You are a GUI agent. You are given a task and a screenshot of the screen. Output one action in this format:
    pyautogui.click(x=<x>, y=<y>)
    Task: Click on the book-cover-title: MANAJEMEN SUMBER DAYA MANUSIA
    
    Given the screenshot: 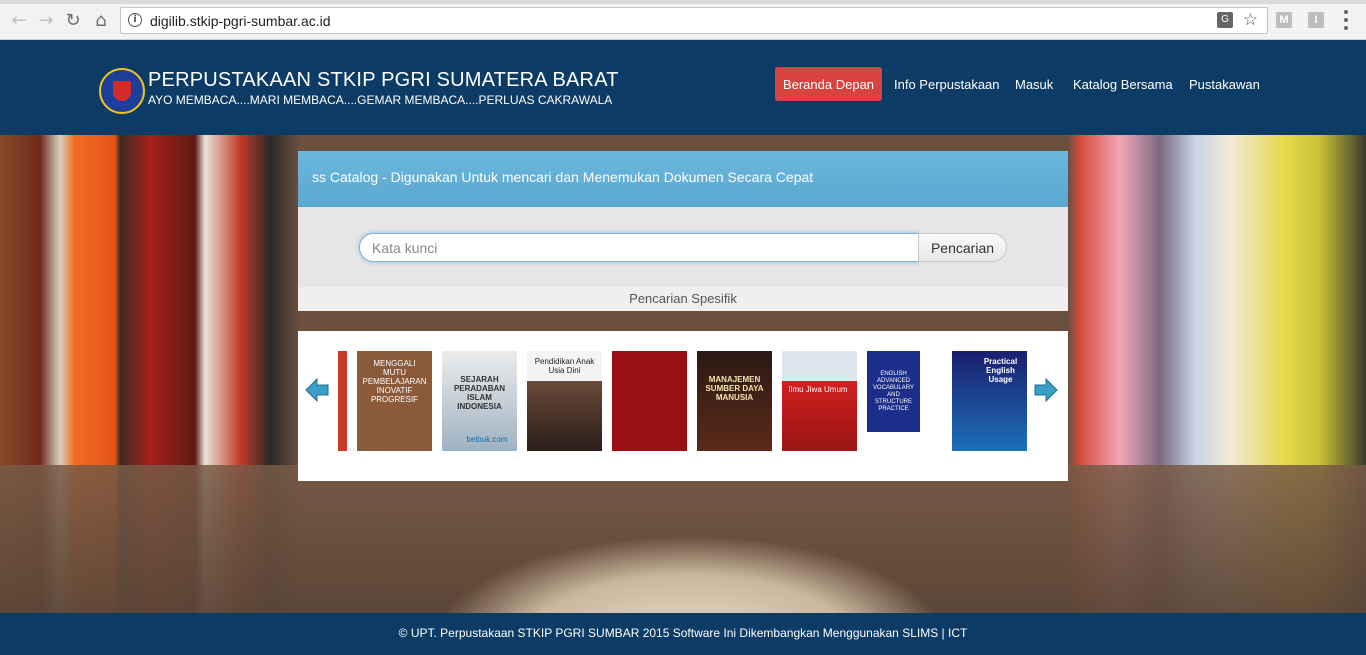 What is the action you would take?
    pyautogui.click(x=734, y=388)
    